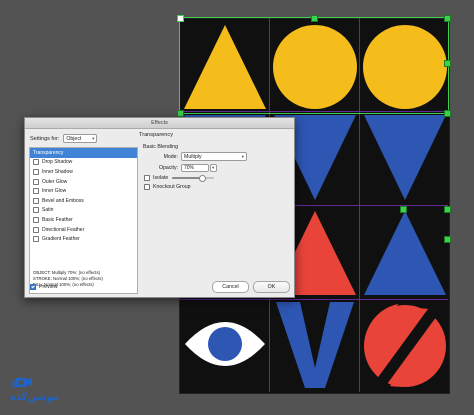 The image size is (474, 415). What do you see at coordinates (34, 397) in the screenshot?
I see `logo-text: موشن‌کده` at bounding box center [34, 397].